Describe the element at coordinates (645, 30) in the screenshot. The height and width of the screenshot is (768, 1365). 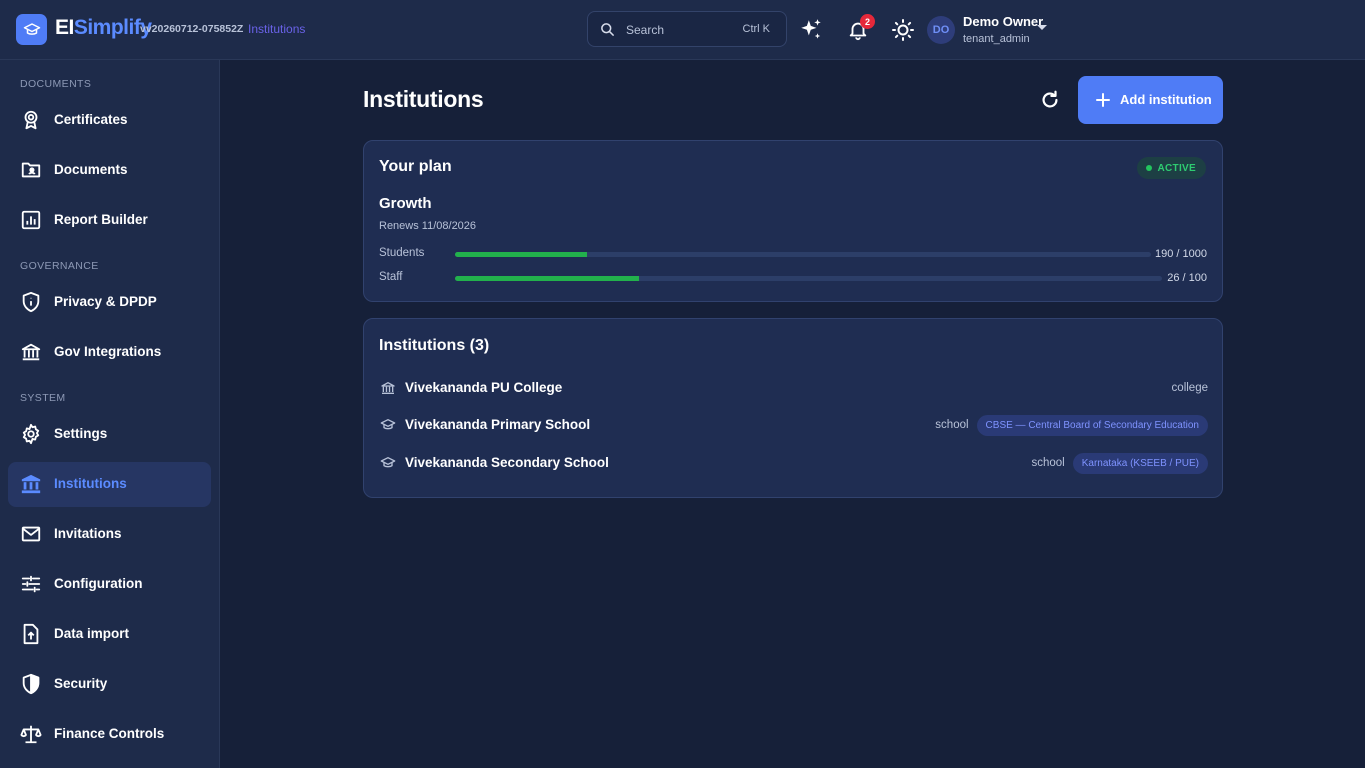
I see `search-placeholder: Search` at that location.